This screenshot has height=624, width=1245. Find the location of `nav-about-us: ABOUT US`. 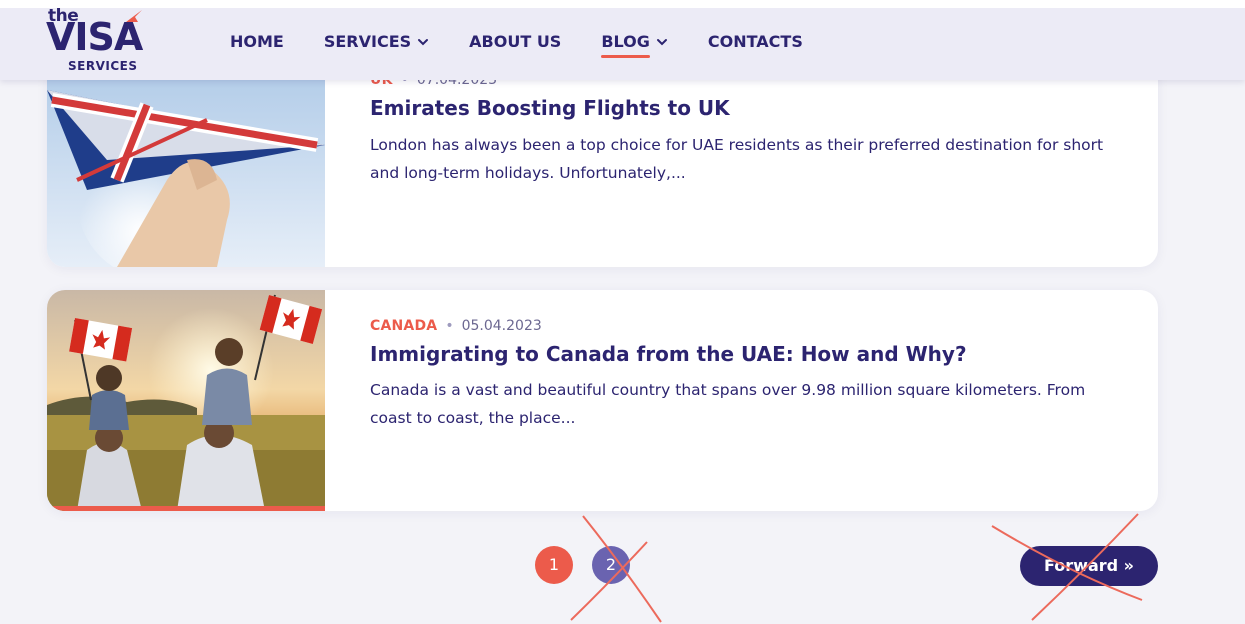

nav-about-us: ABOUT US is located at coordinates (515, 42).